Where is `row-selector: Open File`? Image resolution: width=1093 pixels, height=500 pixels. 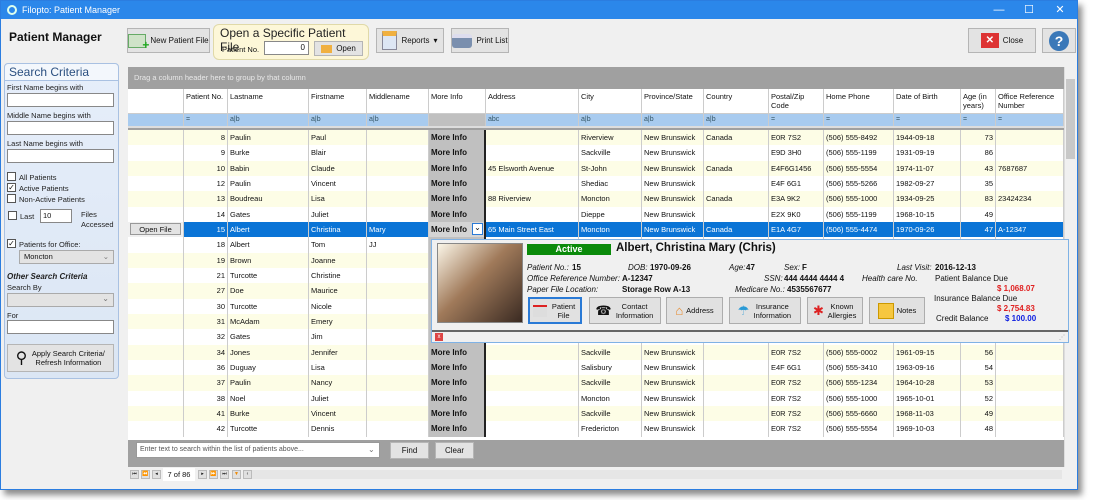
row-selector: Open File is located at coordinates (156, 229).